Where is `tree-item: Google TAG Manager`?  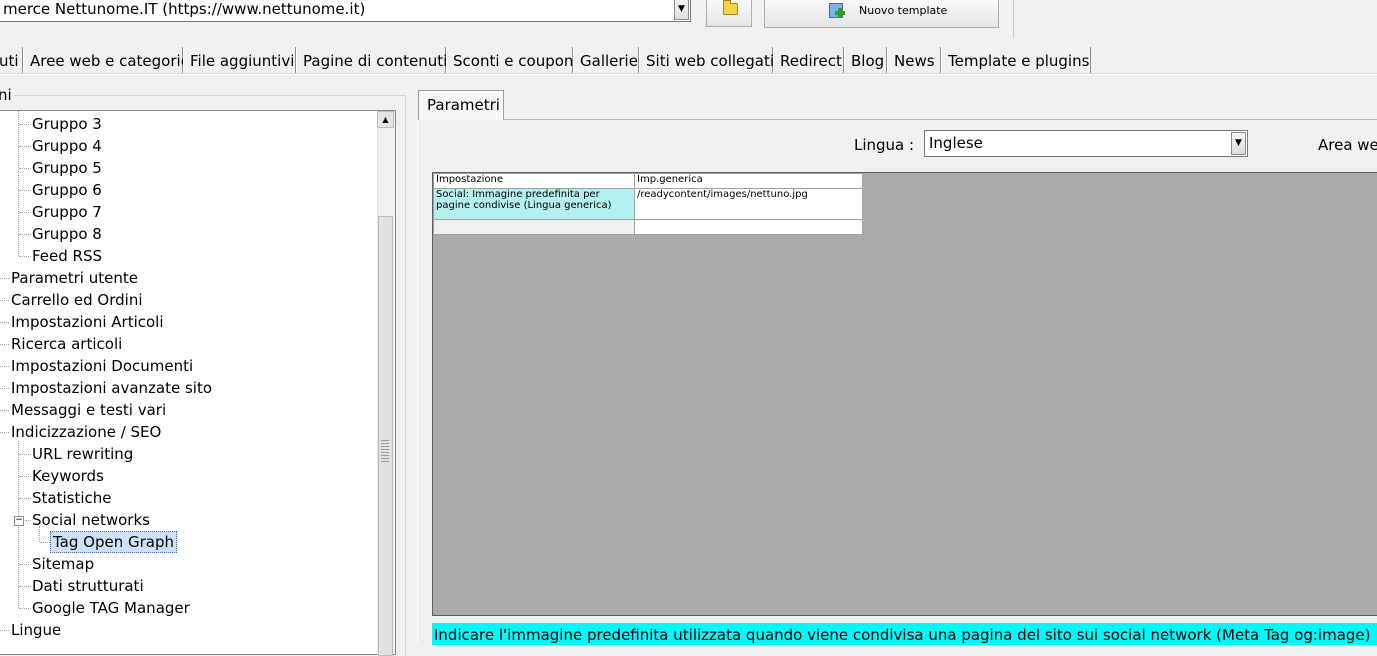 tree-item: Google TAG Manager is located at coordinates (111, 608).